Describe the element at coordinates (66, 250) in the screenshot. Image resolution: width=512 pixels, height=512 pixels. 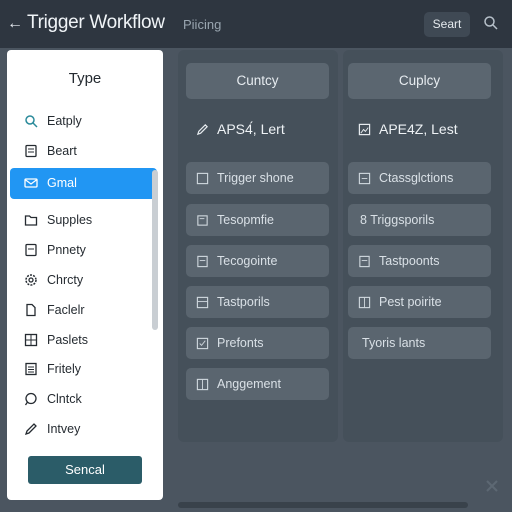
I see `sidebar-item-label: Pnnety` at that location.